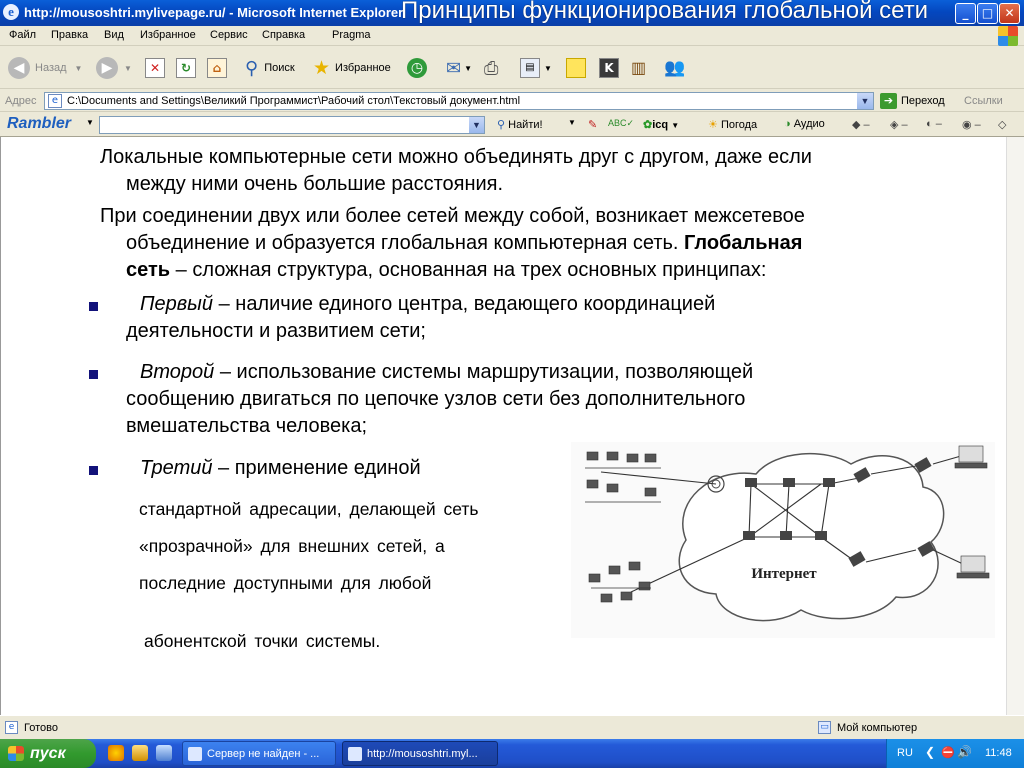  I want to click on research-icon: ▥, so click(639, 68).